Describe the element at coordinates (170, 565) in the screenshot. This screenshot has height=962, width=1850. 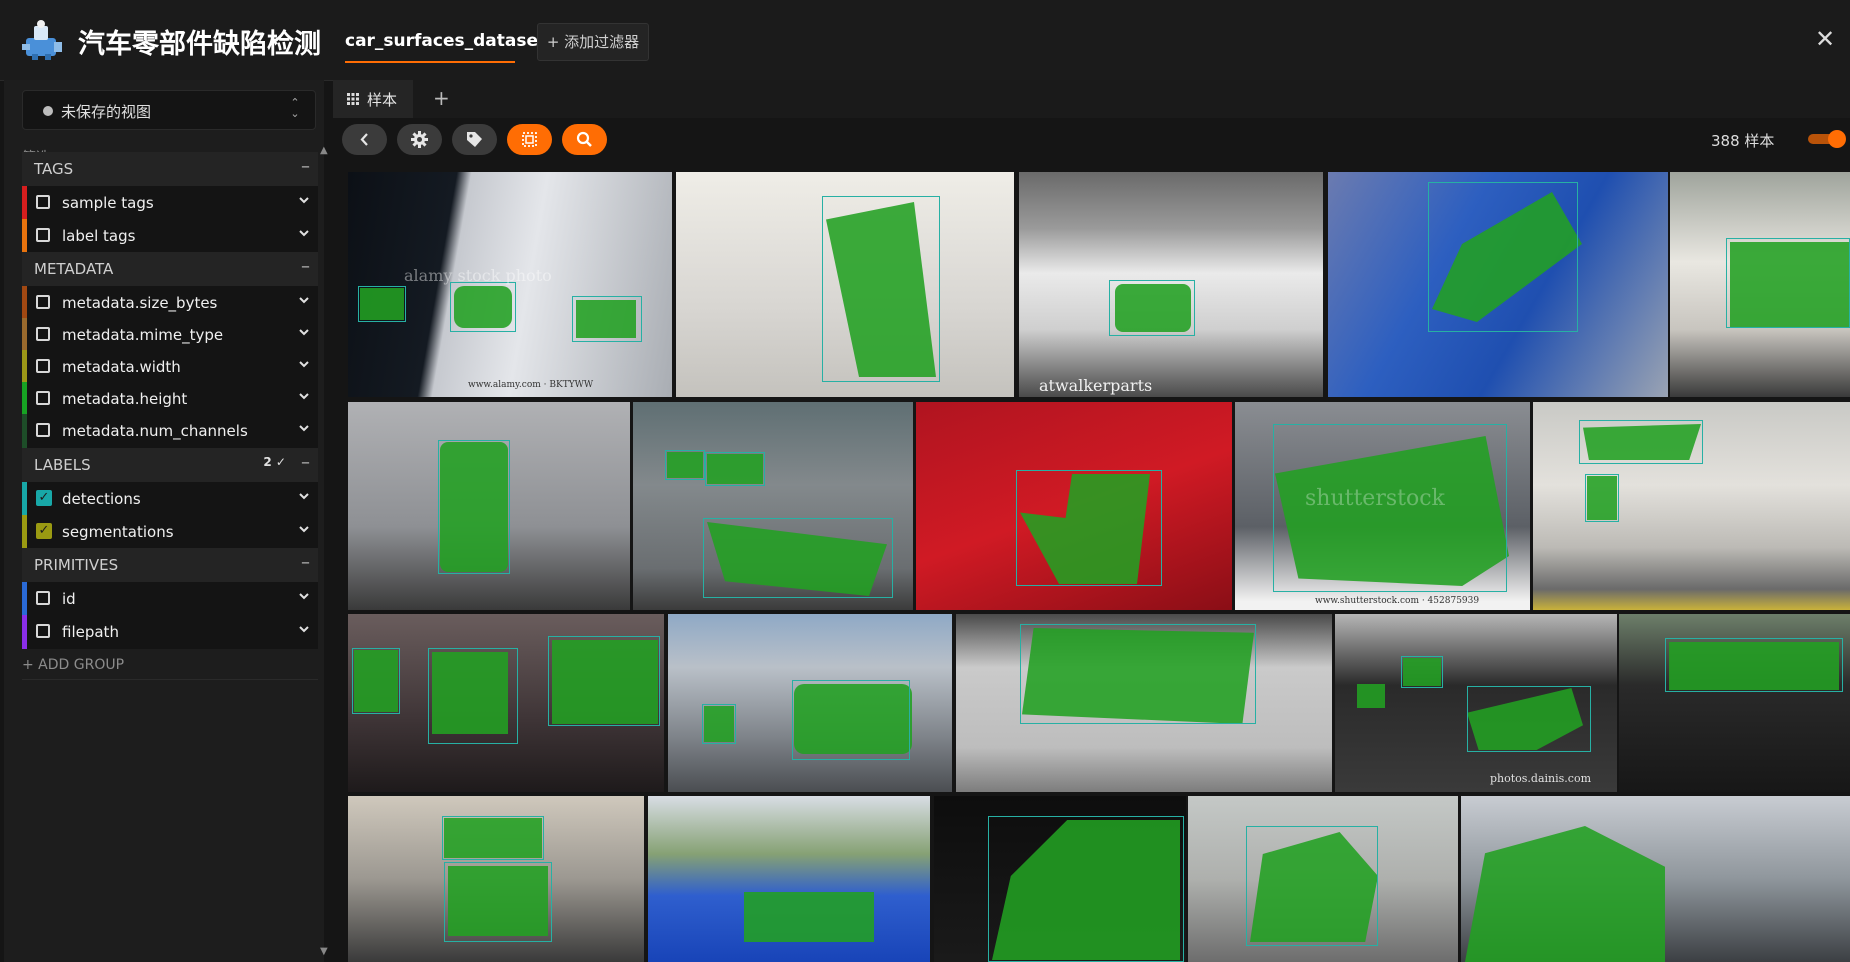
I see `group-primitives: PRIMITIVES –` at that location.